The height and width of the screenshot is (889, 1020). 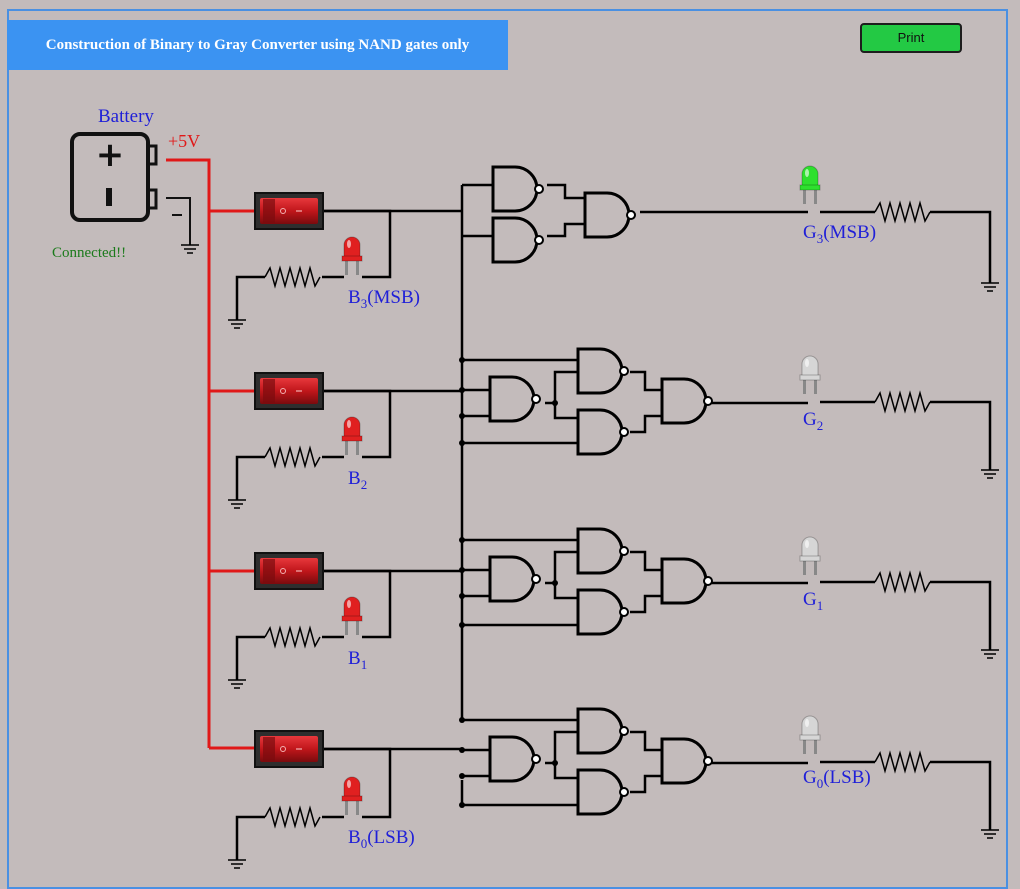 I want to click on output-label: G2, so click(x=813, y=421).